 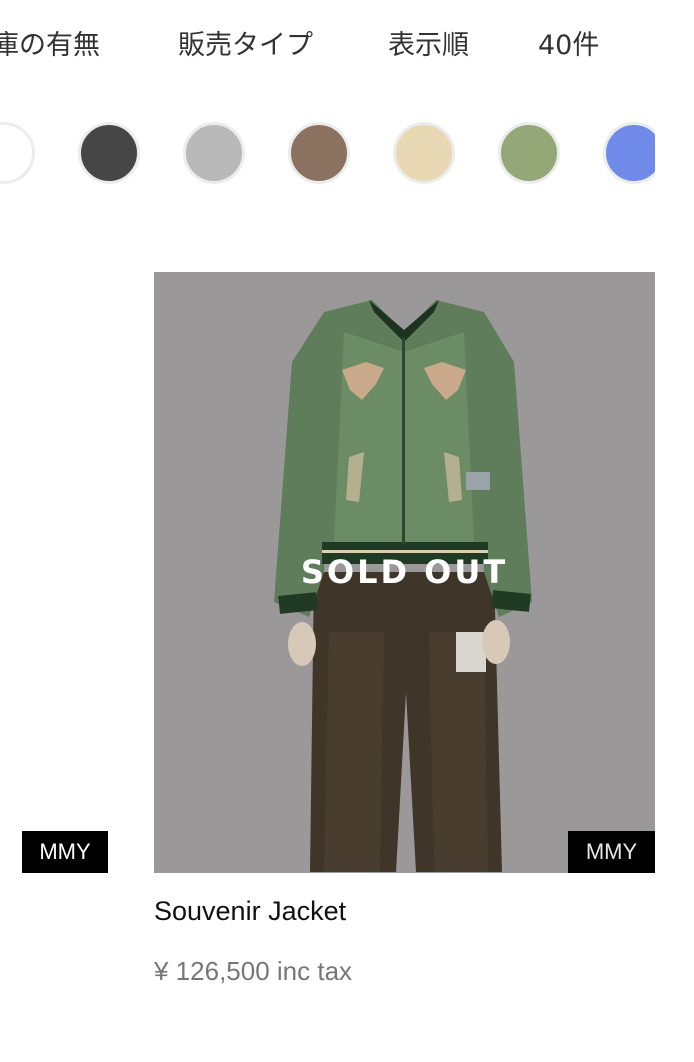 What do you see at coordinates (214, 153) in the screenshot?
I see `color-swatch-gray` at bounding box center [214, 153].